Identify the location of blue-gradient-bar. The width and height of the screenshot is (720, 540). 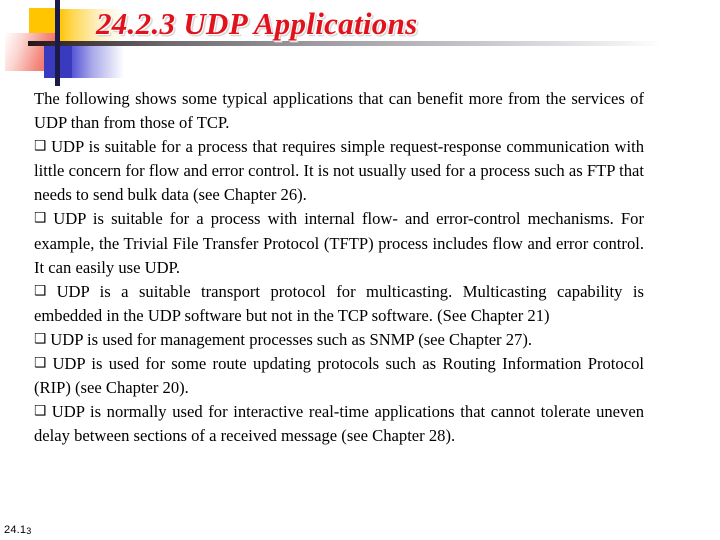
(91, 61).